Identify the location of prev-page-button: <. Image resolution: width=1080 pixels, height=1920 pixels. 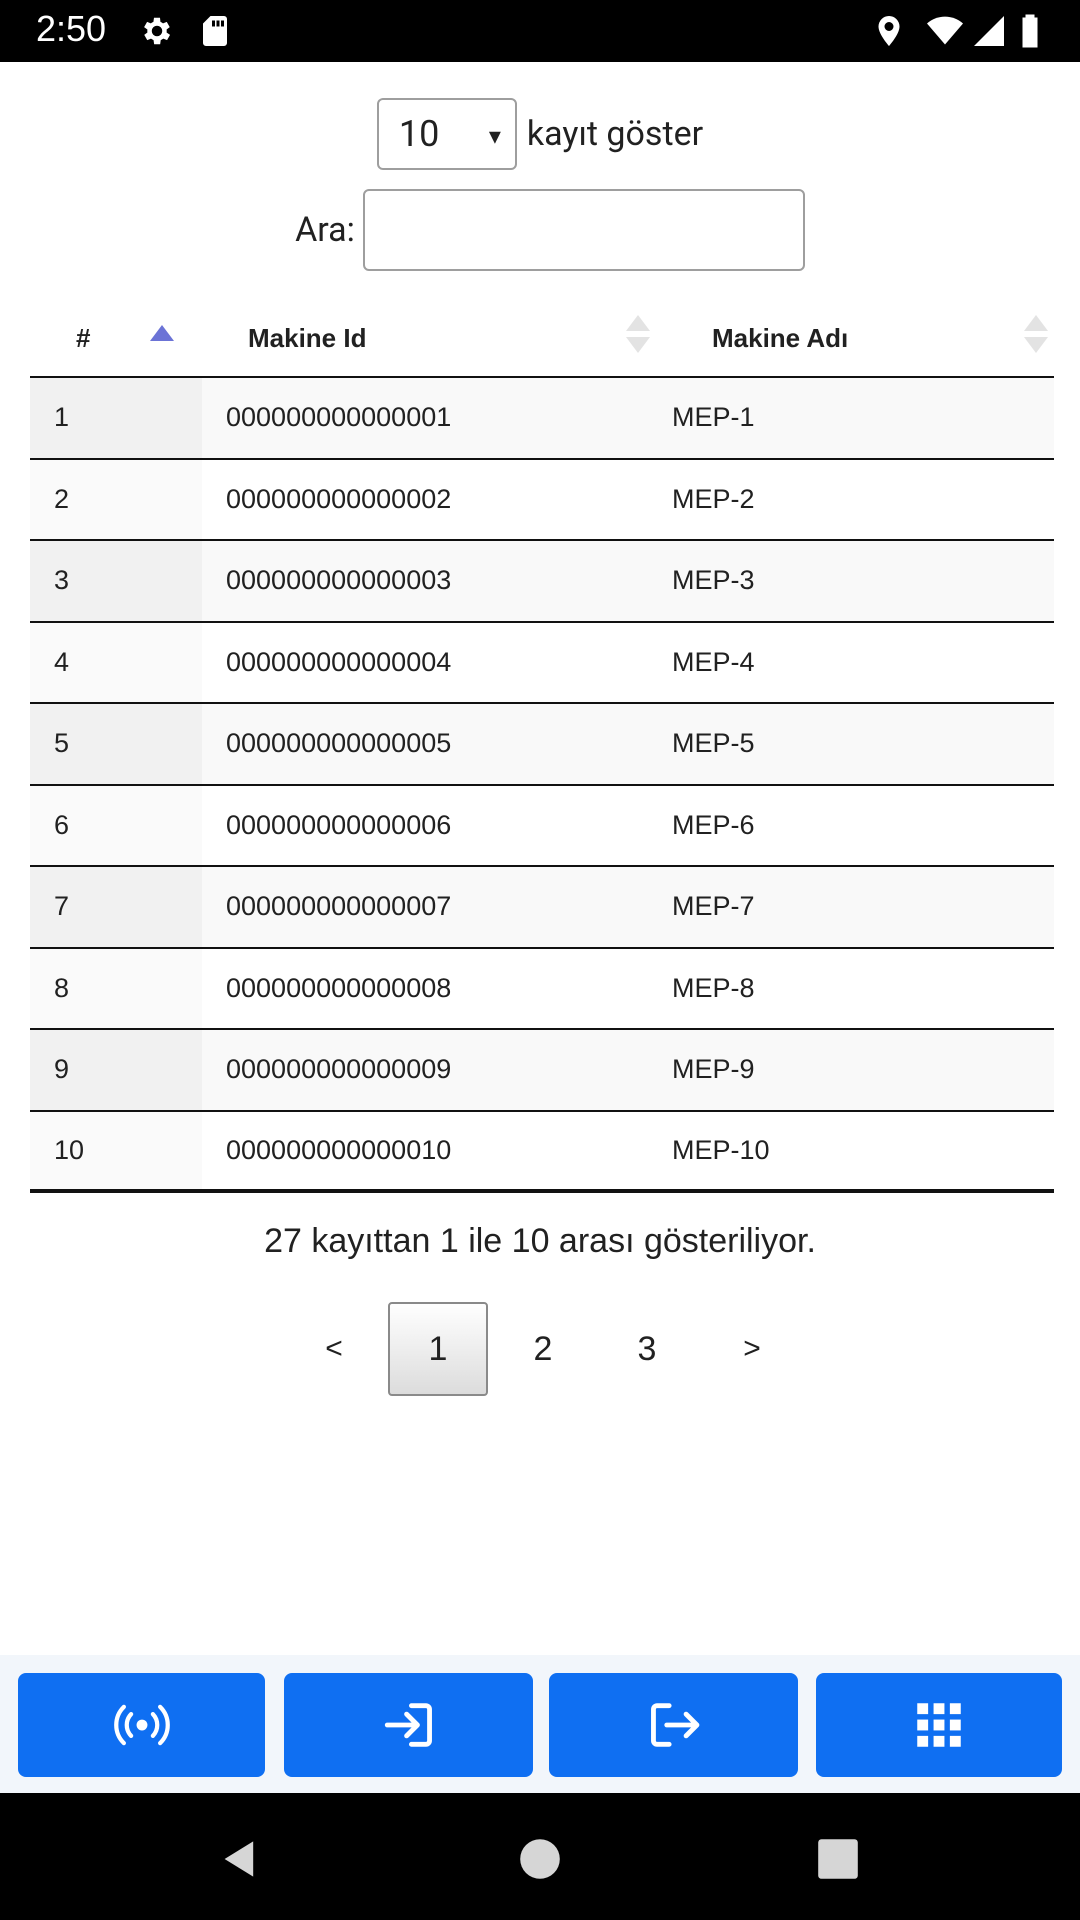
(334, 1349).